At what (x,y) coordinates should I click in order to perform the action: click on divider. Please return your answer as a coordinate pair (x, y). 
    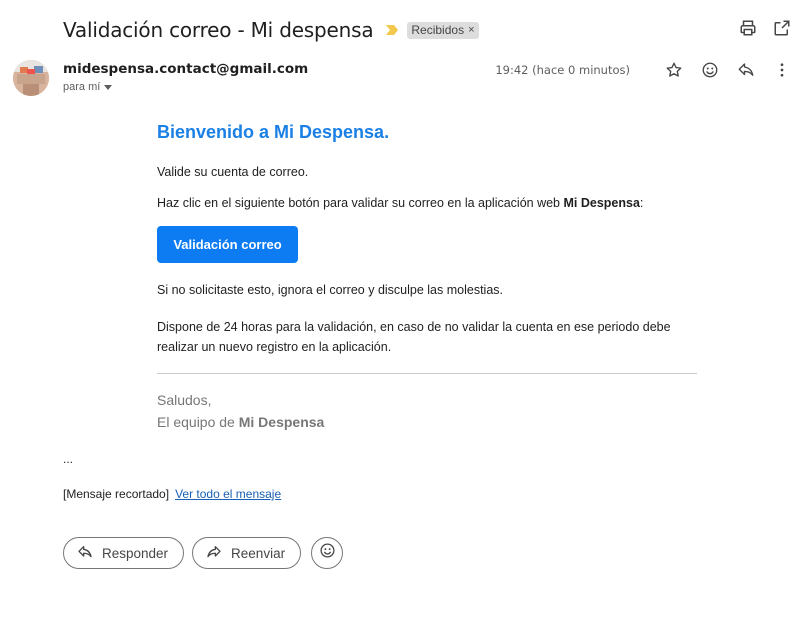
    Looking at the image, I should click on (427, 373).